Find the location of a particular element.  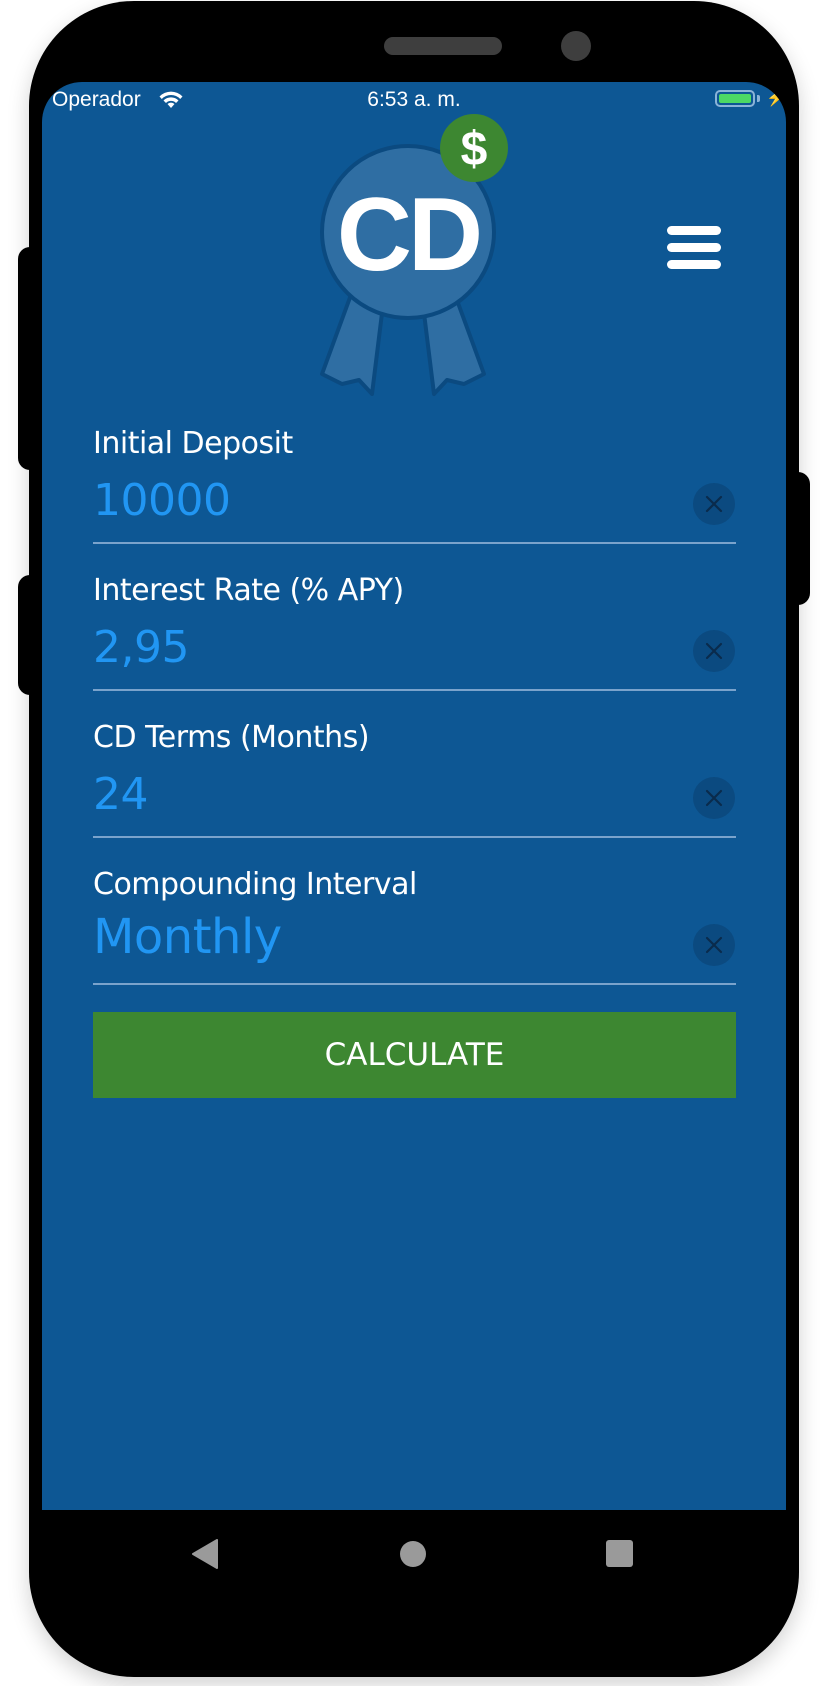

back-triangle-icon is located at coordinates (205, 1554).